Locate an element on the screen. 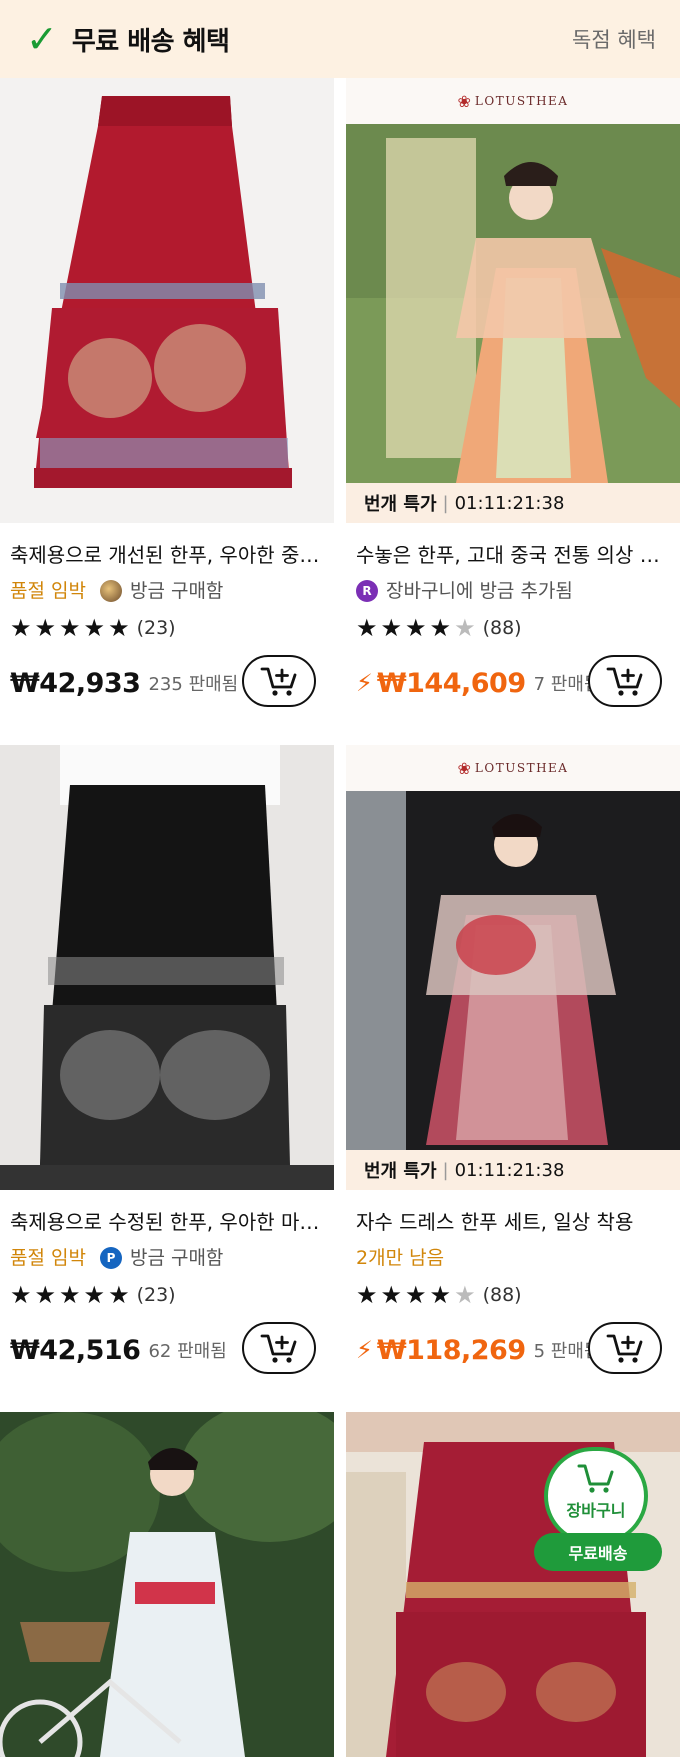 This screenshot has height=1757, width=680. product-title: 축제용으로 개선된 한푸, 우아한 중국 전통 마면치마 is located at coordinates (167, 555).